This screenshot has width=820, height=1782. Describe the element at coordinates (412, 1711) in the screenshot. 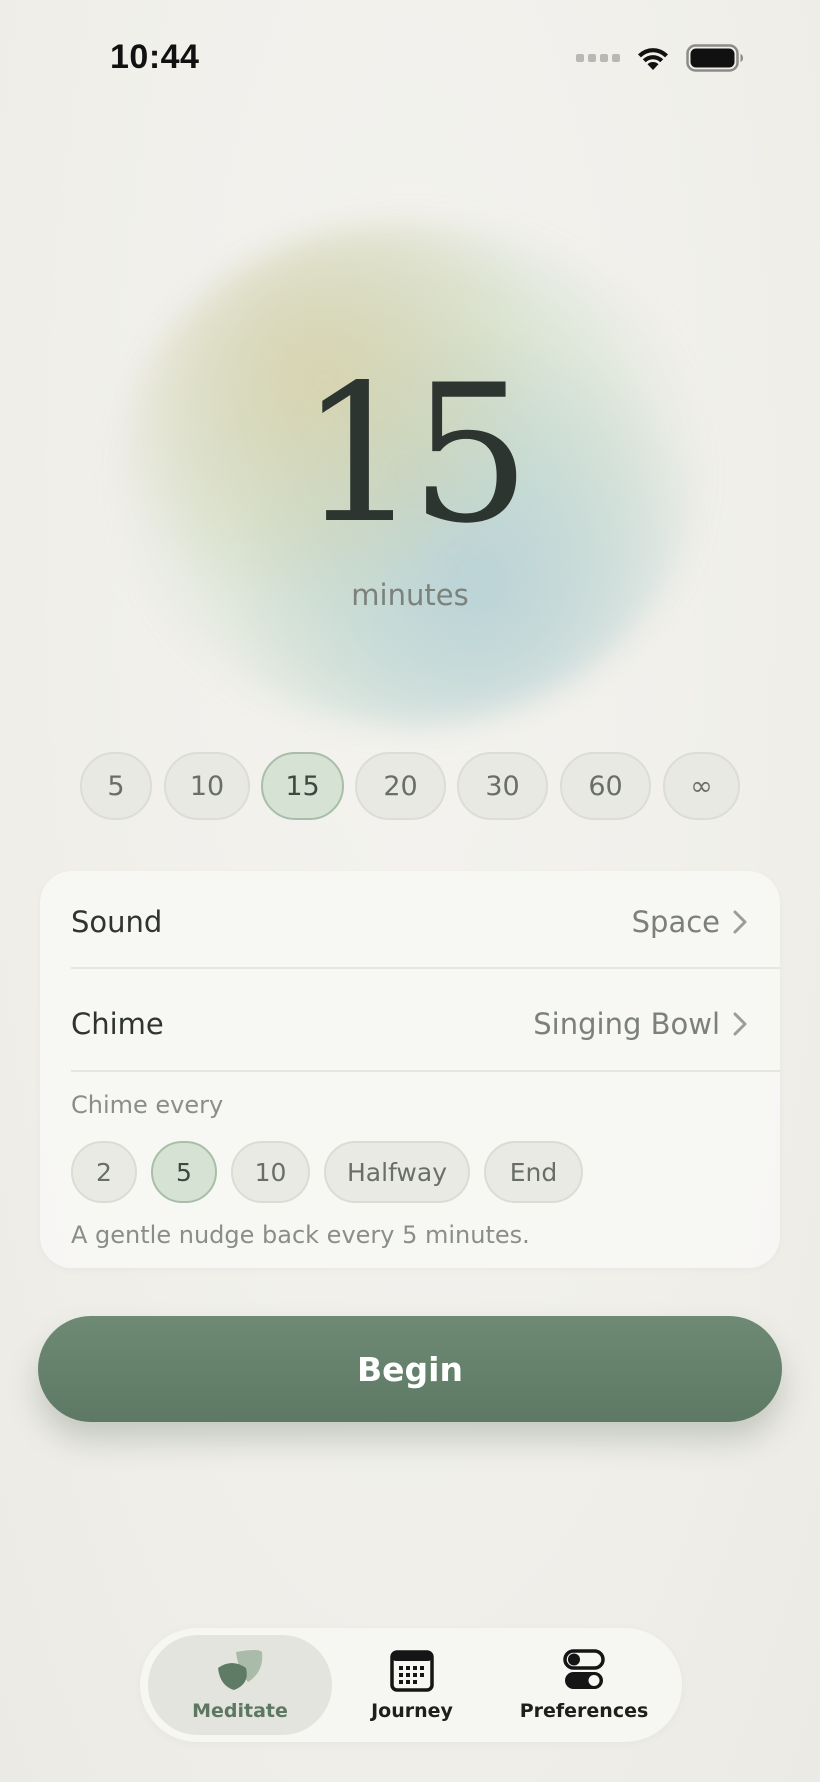

I see `tab-label: Journey` at that location.